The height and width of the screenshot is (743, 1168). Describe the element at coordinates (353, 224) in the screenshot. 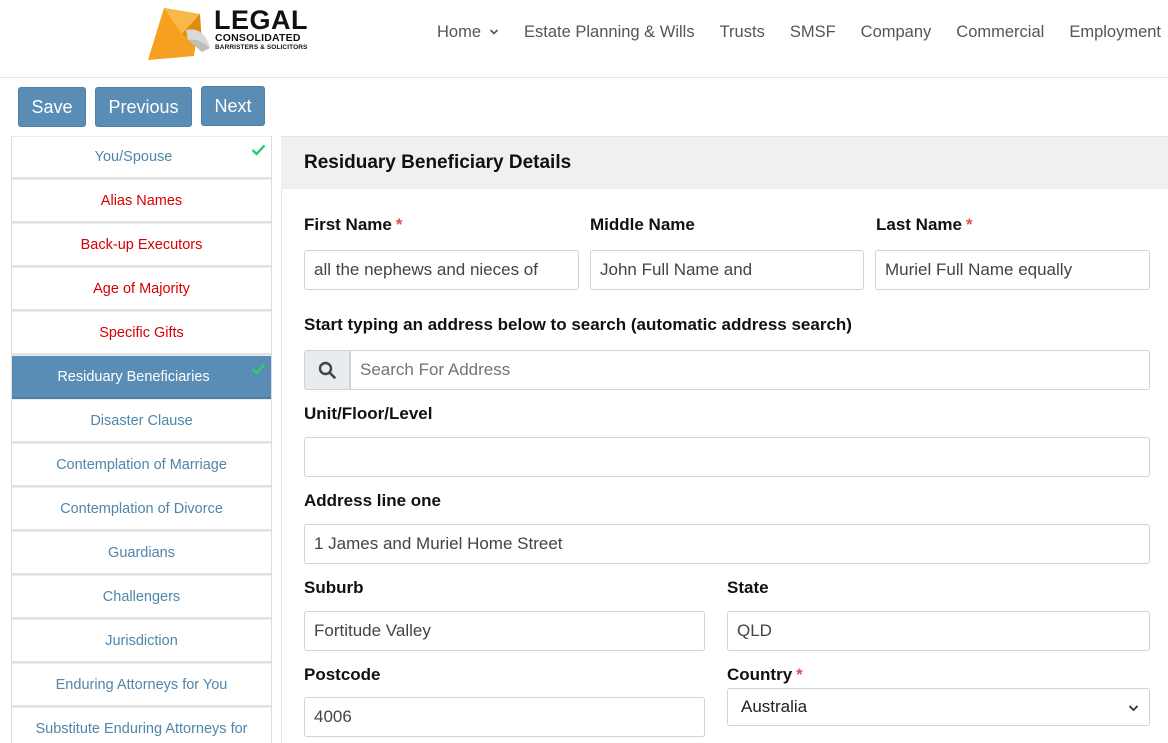

I see `first-name-label: First Name *` at that location.